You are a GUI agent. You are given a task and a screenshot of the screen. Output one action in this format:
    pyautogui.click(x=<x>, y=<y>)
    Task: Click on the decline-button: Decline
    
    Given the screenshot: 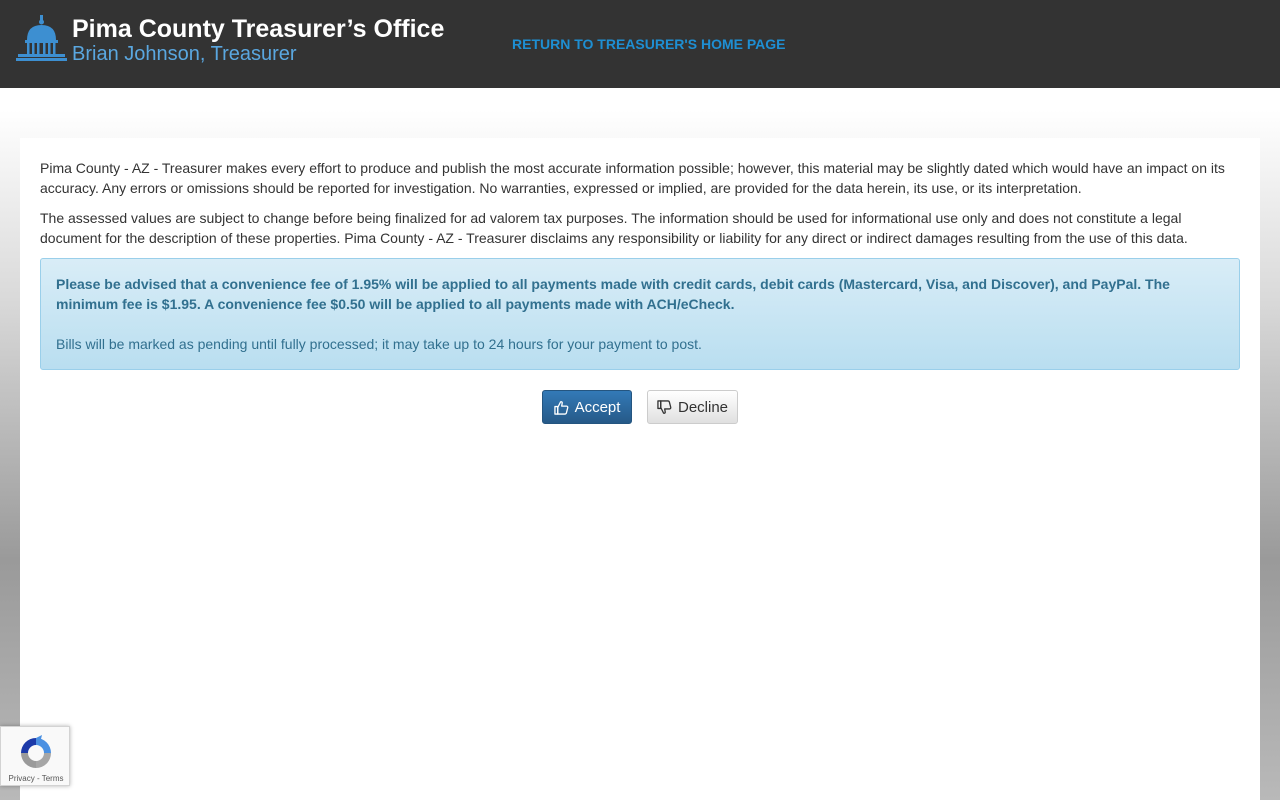 What is the action you would take?
    pyautogui.click(x=692, y=407)
    